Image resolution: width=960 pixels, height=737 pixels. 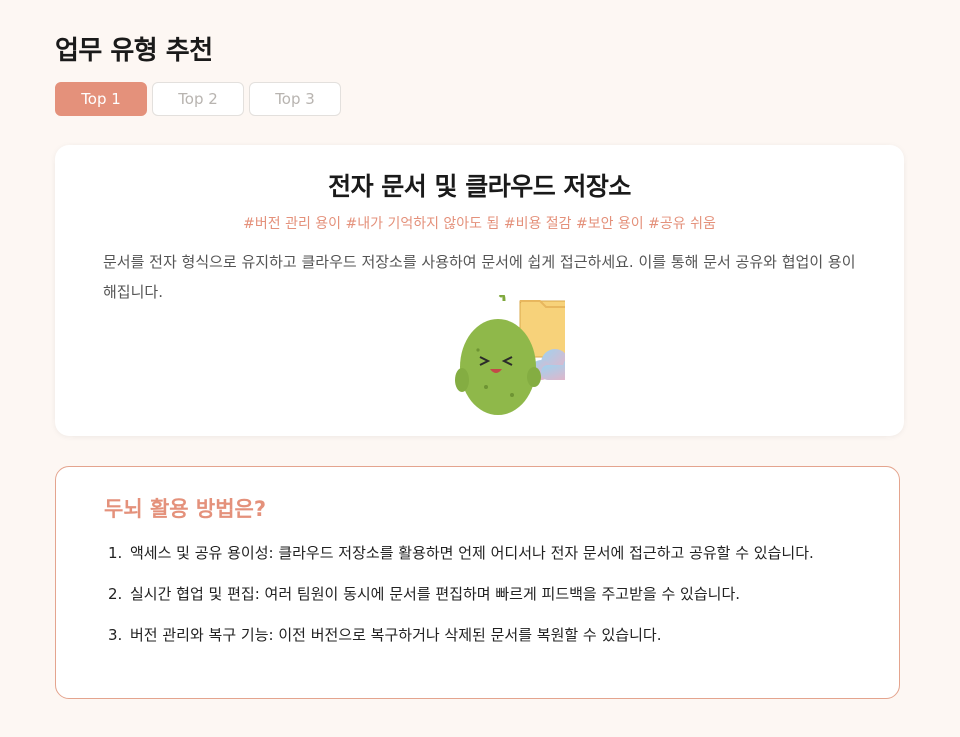 I want to click on list-item-number: 3., so click(x=115, y=635).